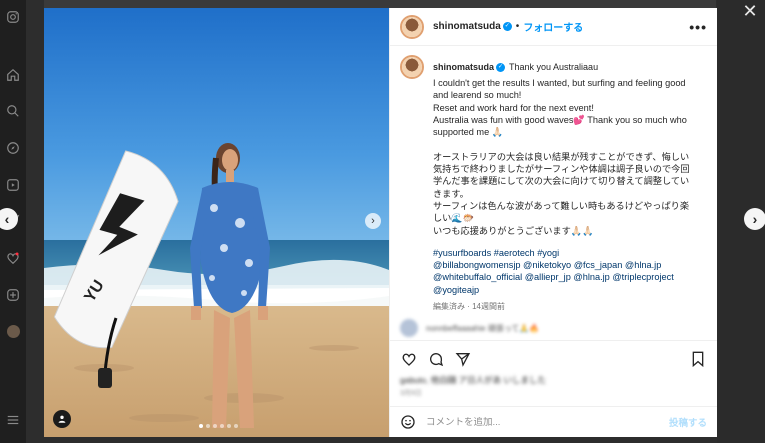  I want to click on menu-icon, so click(13, 420).